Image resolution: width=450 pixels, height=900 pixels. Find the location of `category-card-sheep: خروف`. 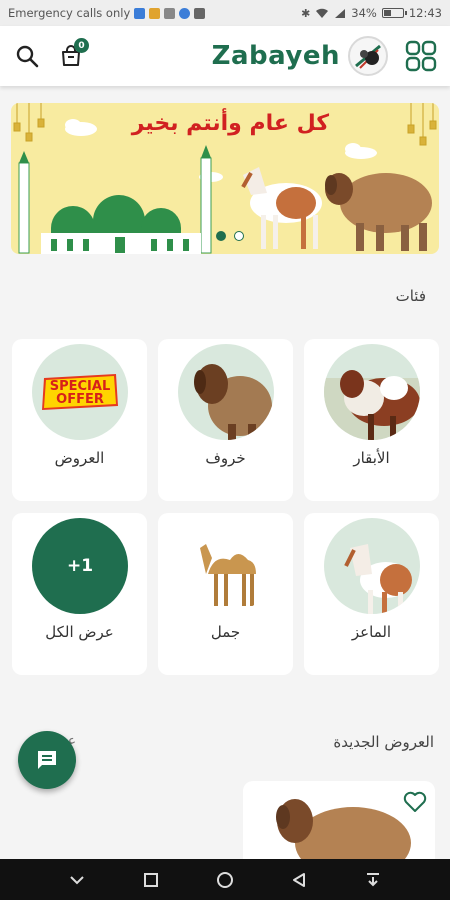

category-card-sheep: خروف is located at coordinates (225, 420).